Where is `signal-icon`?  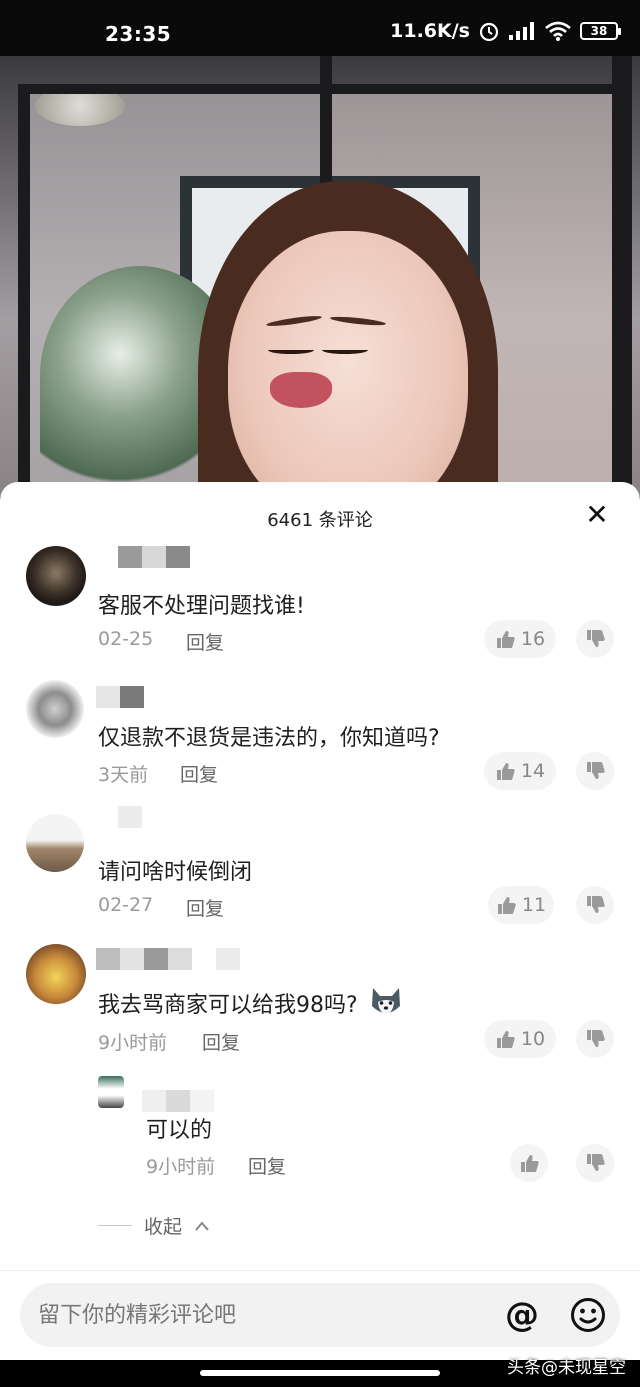 signal-icon is located at coordinates (521, 31).